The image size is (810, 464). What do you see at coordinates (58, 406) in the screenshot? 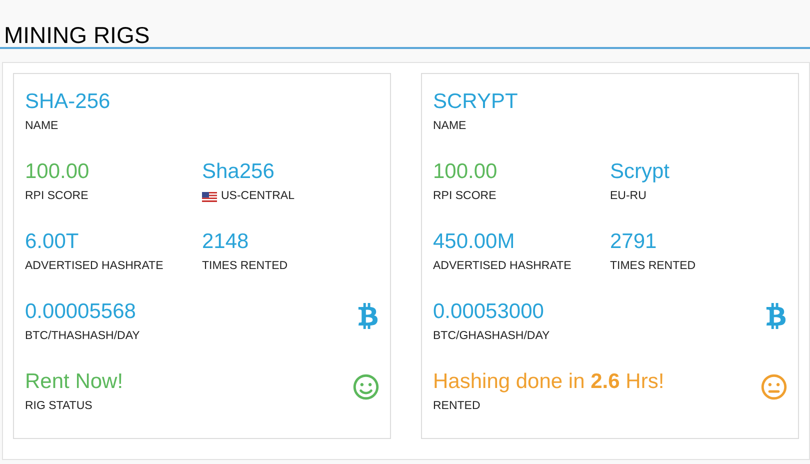
I see `field-label: RIG STATUS` at bounding box center [58, 406].